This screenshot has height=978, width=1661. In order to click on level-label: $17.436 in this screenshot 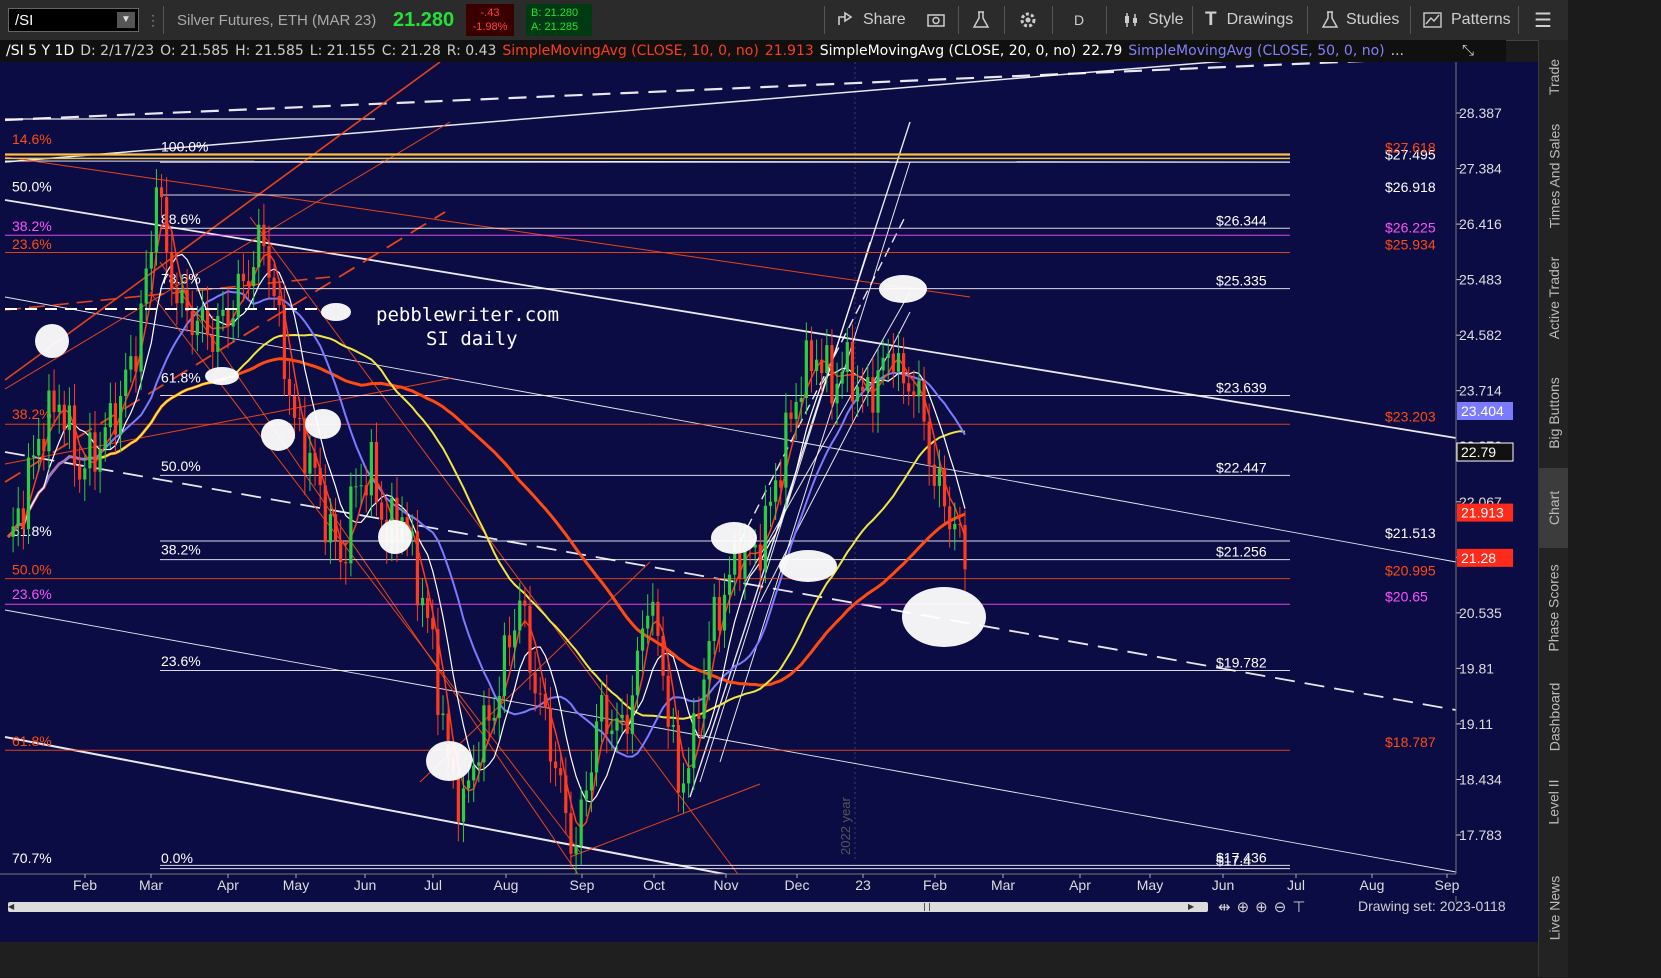, I will do `click(1241, 857)`.